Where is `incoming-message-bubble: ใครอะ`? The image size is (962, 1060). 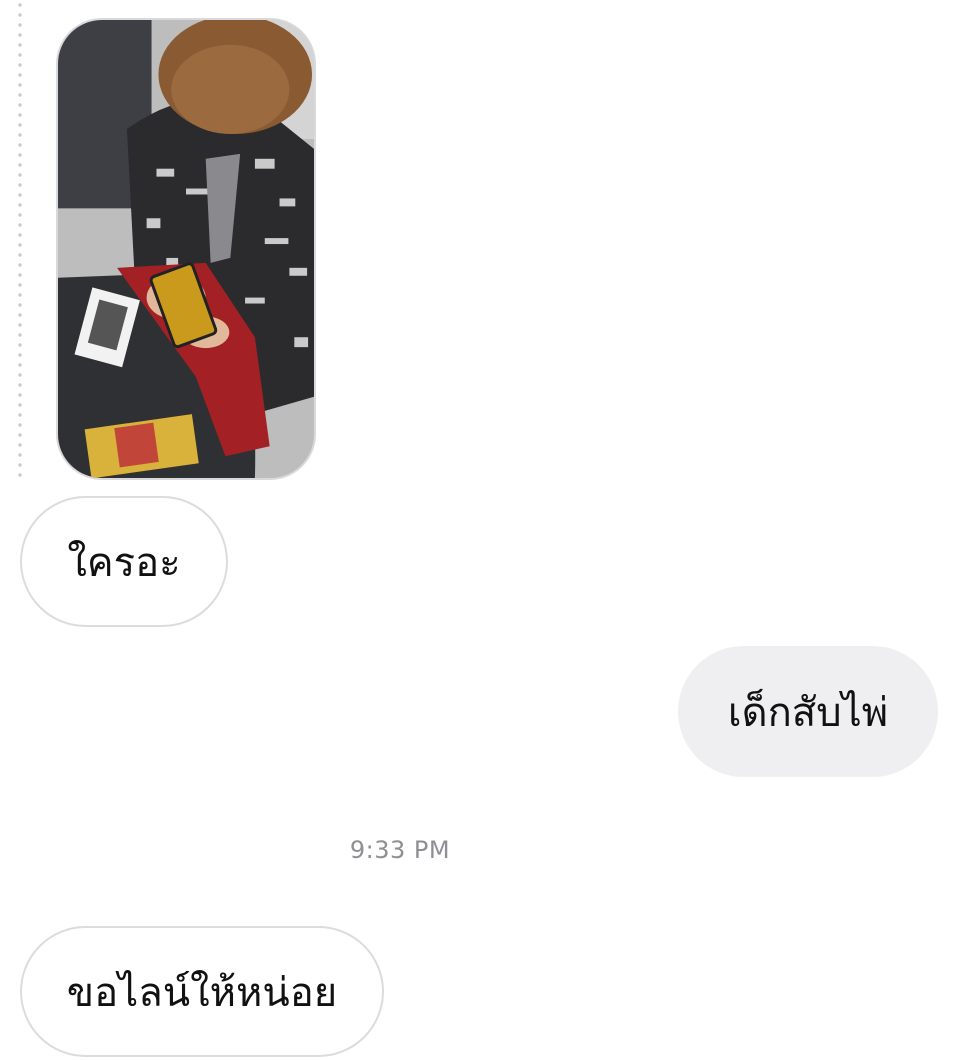 incoming-message-bubble: ใครอะ is located at coordinates (124, 561).